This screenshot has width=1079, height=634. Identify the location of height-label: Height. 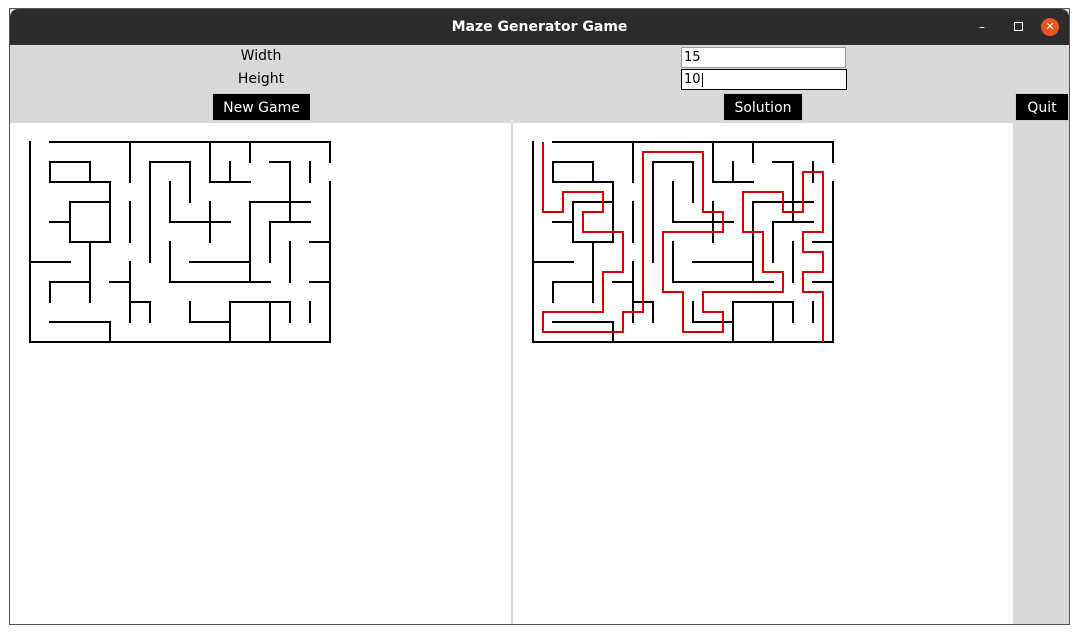
(261, 79).